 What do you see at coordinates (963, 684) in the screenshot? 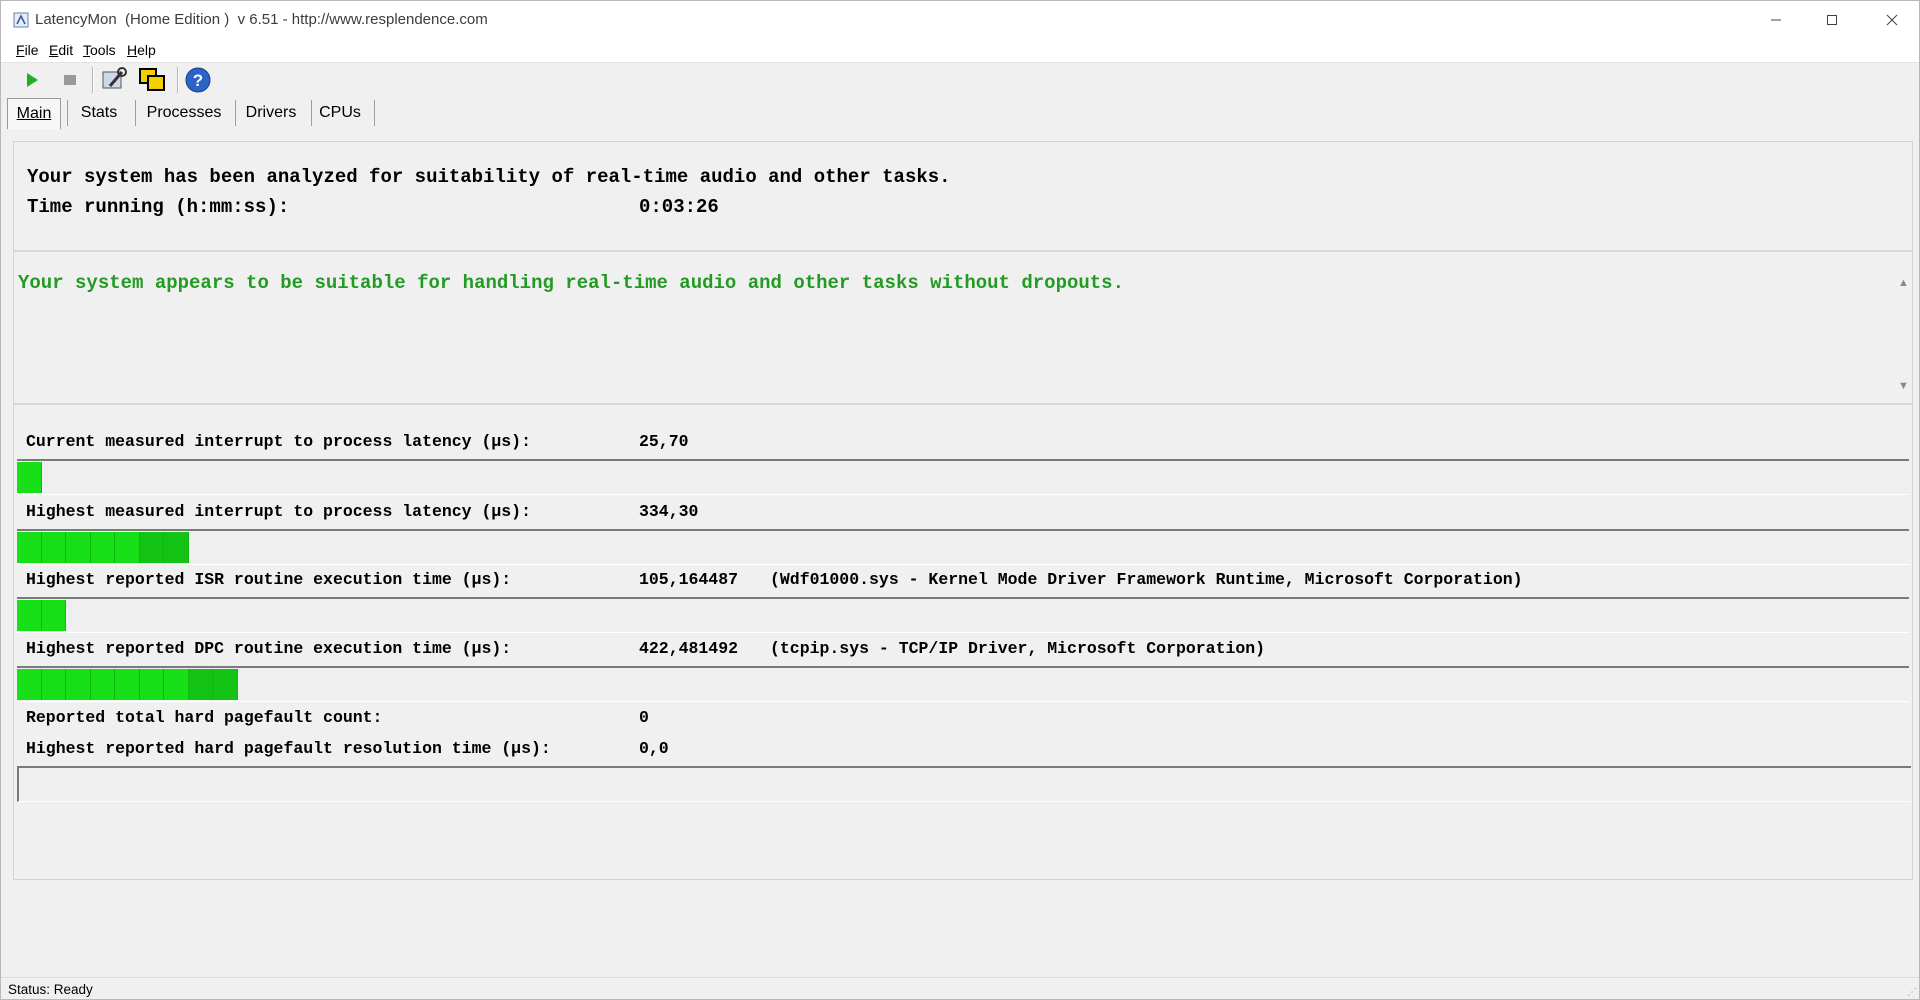
I see `dpc-time-bar` at bounding box center [963, 684].